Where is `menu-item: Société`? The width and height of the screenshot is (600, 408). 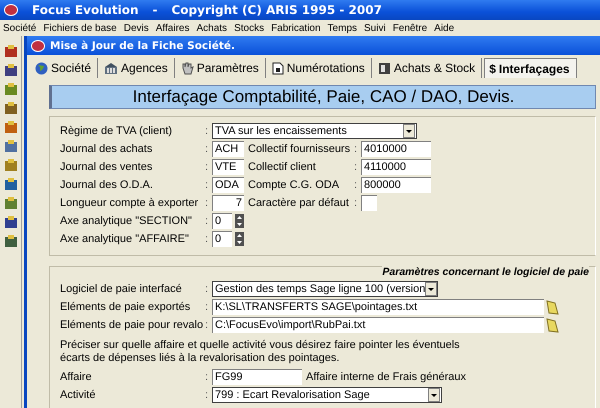
menu-item: Société is located at coordinates (19, 28).